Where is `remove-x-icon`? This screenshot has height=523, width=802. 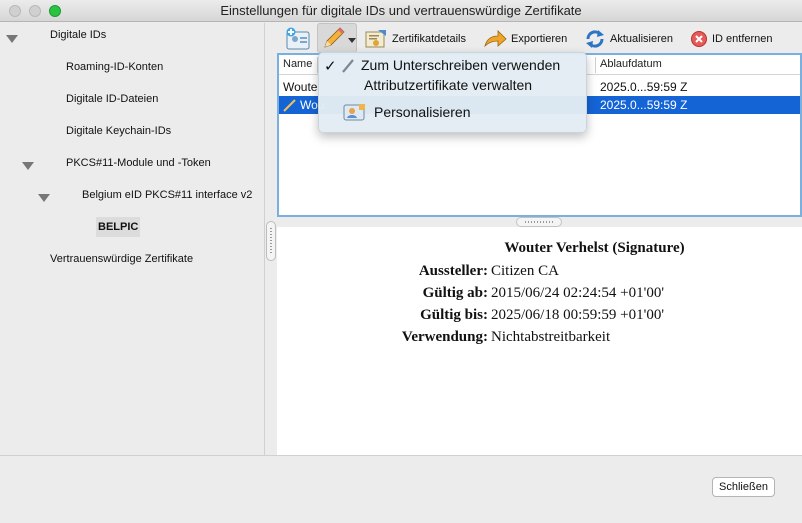
remove-x-icon is located at coordinates (699, 39).